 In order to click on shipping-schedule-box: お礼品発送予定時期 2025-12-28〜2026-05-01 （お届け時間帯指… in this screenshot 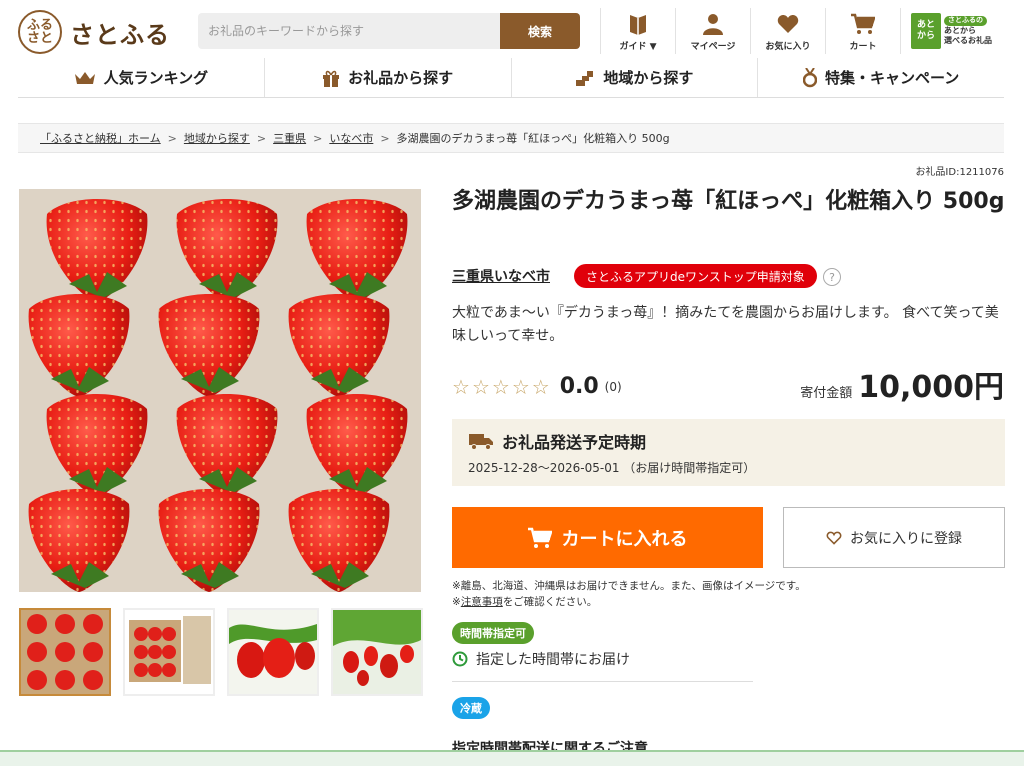, I will do `click(728, 452)`.